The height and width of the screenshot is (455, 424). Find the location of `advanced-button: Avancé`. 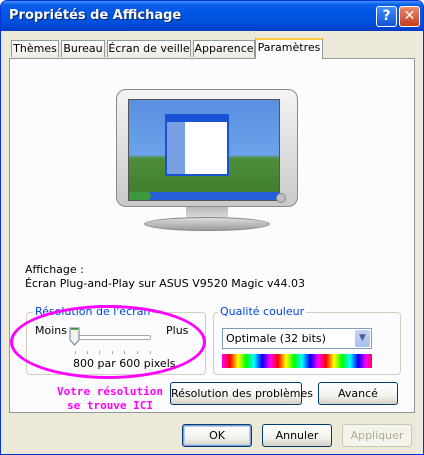

advanced-button: Avancé is located at coordinates (358, 393).